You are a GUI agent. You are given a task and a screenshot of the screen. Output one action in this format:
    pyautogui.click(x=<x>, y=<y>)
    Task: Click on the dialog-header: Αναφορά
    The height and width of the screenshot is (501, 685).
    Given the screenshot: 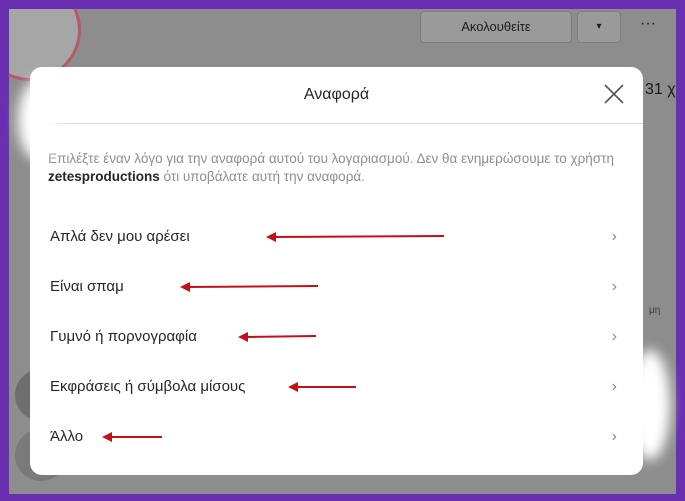 What is the action you would take?
    pyautogui.click(x=336, y=95)
    